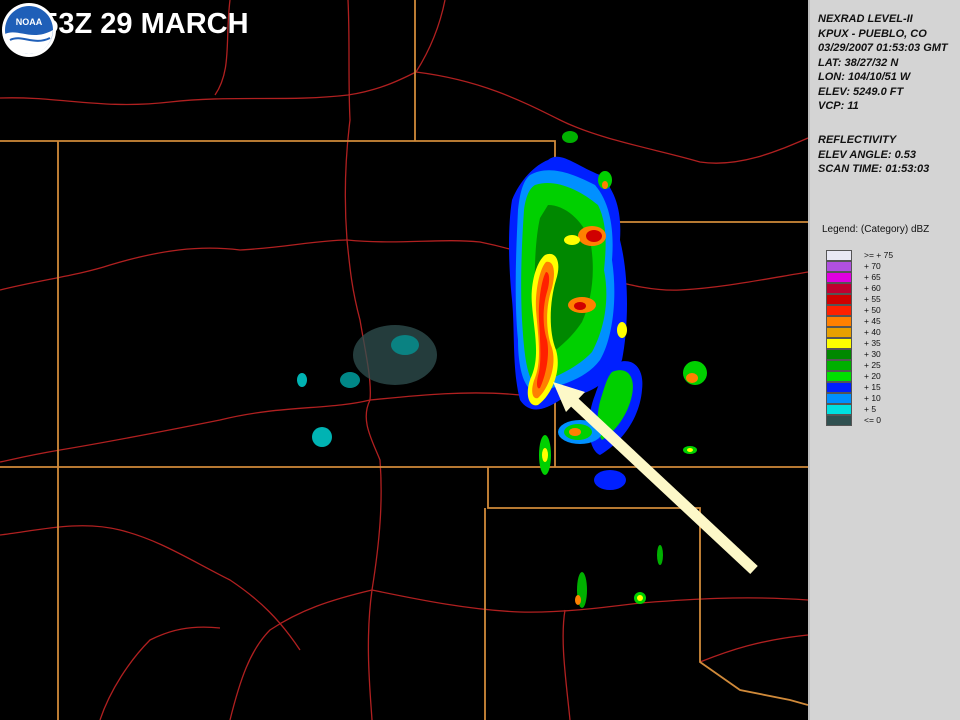 The image size is (960, 720). Describe the element at coordinates (874, 169) in the screenshot. I see `product-scan-time: SCAN TIME: 01:53:03` at that location.